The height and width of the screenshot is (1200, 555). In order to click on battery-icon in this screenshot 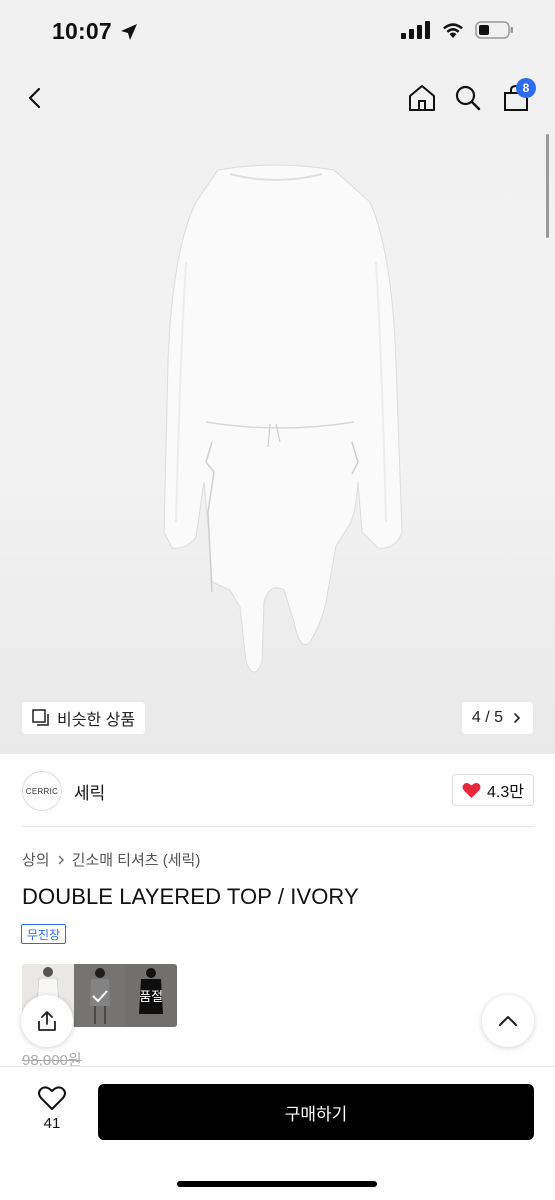, I will do `click(494, 30)`.